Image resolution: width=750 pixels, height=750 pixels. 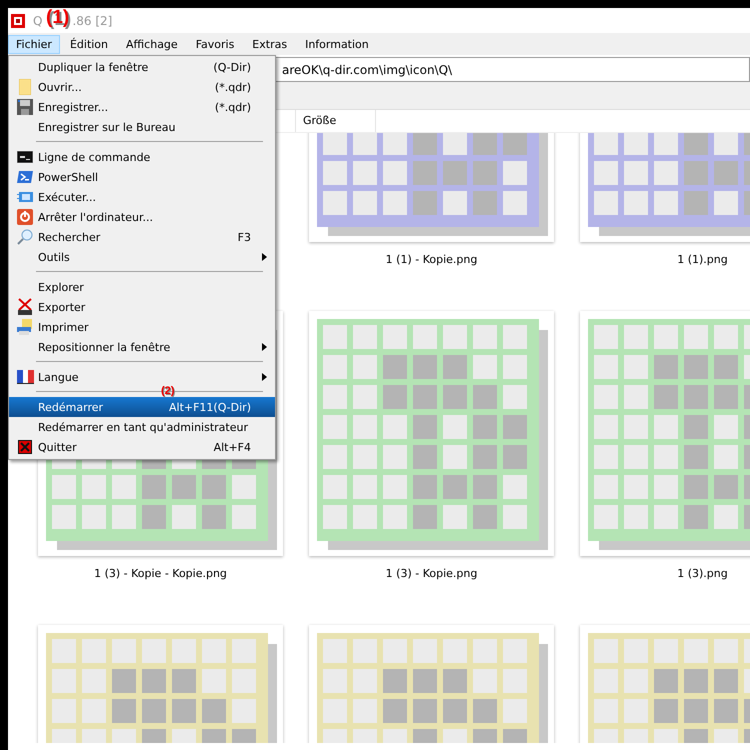 I want to click on menu-item: Enregistrer sur le Bureau, so click(x=142, y=127).